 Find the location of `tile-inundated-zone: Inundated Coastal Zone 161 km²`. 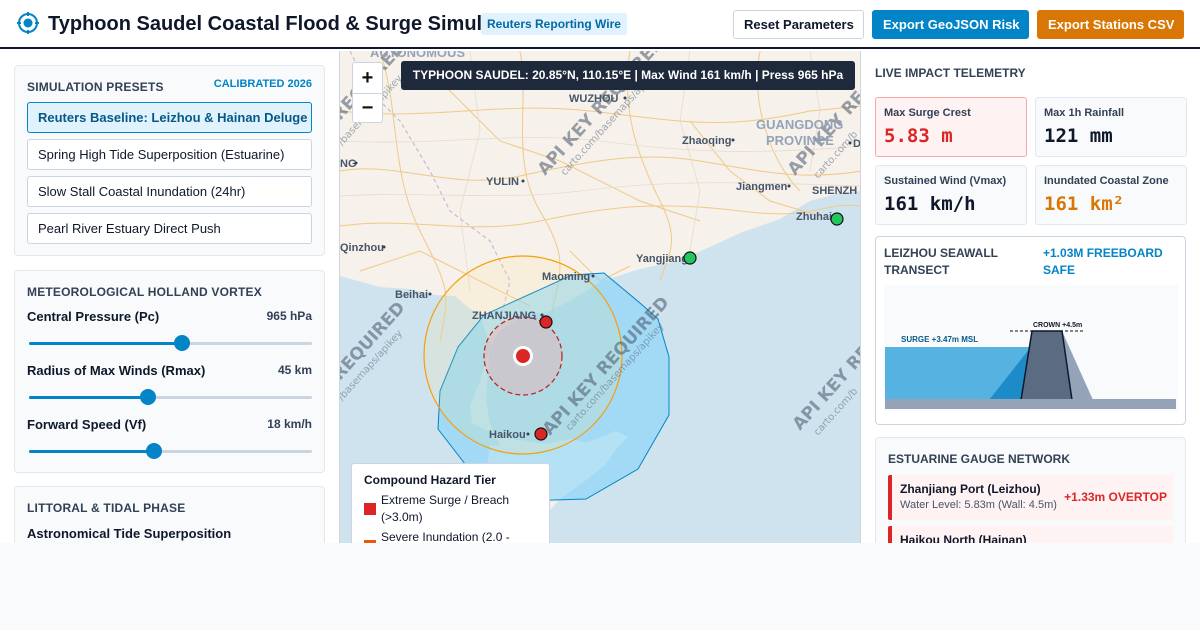

tile-inundated-zone: Inundated Coastal Zone 161 km² is located at coordinates (1111, 195).